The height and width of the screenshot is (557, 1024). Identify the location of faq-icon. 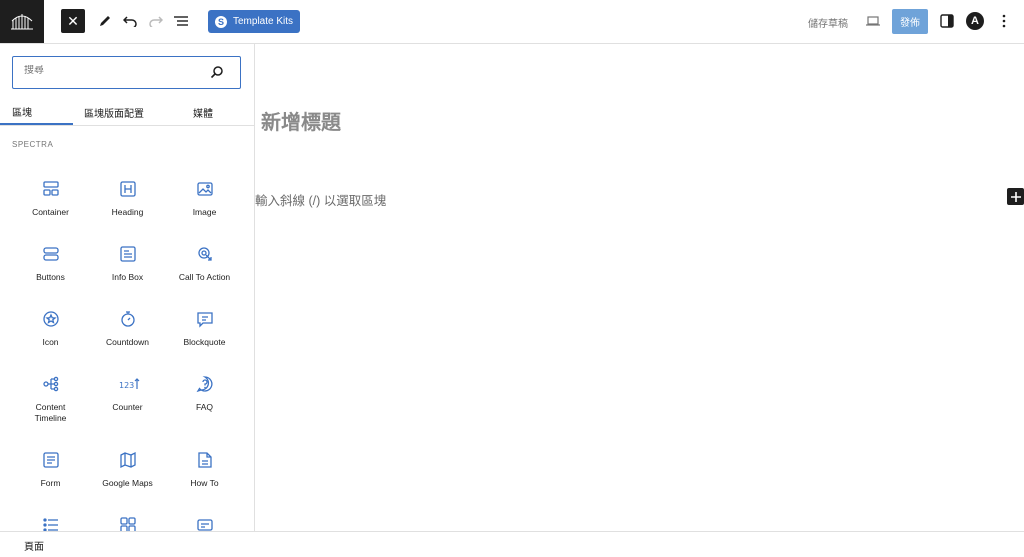
(205, 384).